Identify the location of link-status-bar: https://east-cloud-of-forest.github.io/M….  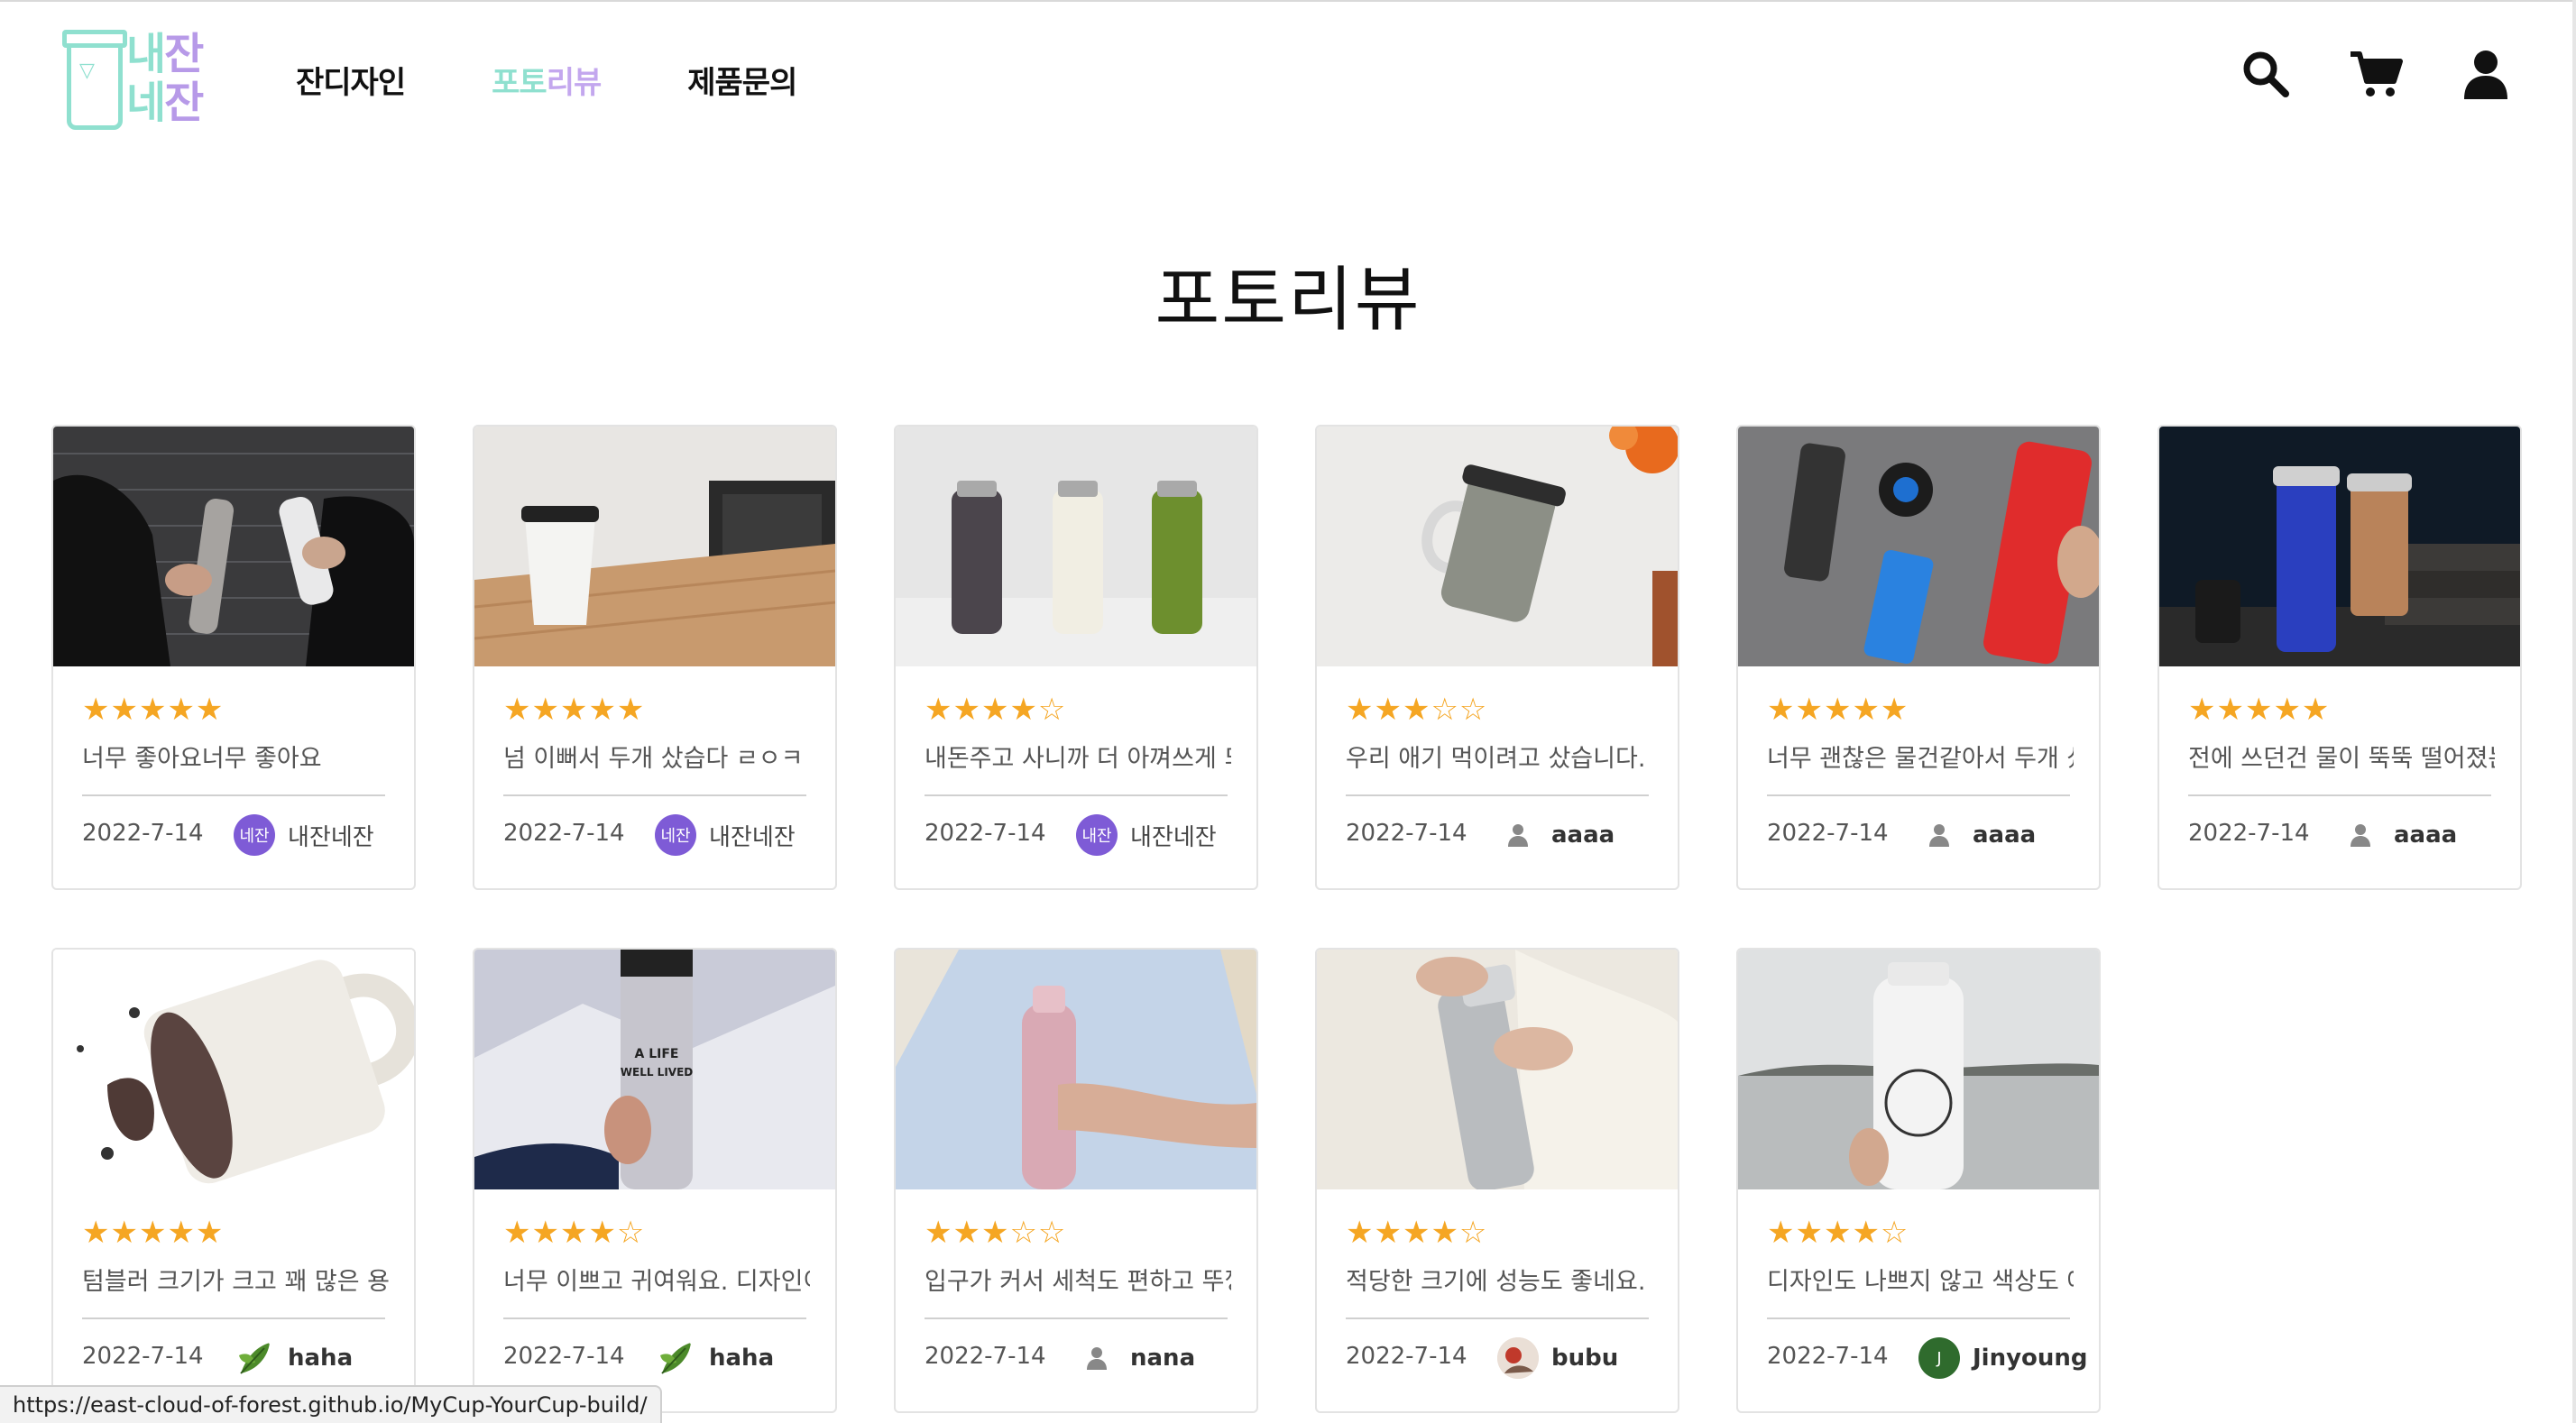
(331, 1404).